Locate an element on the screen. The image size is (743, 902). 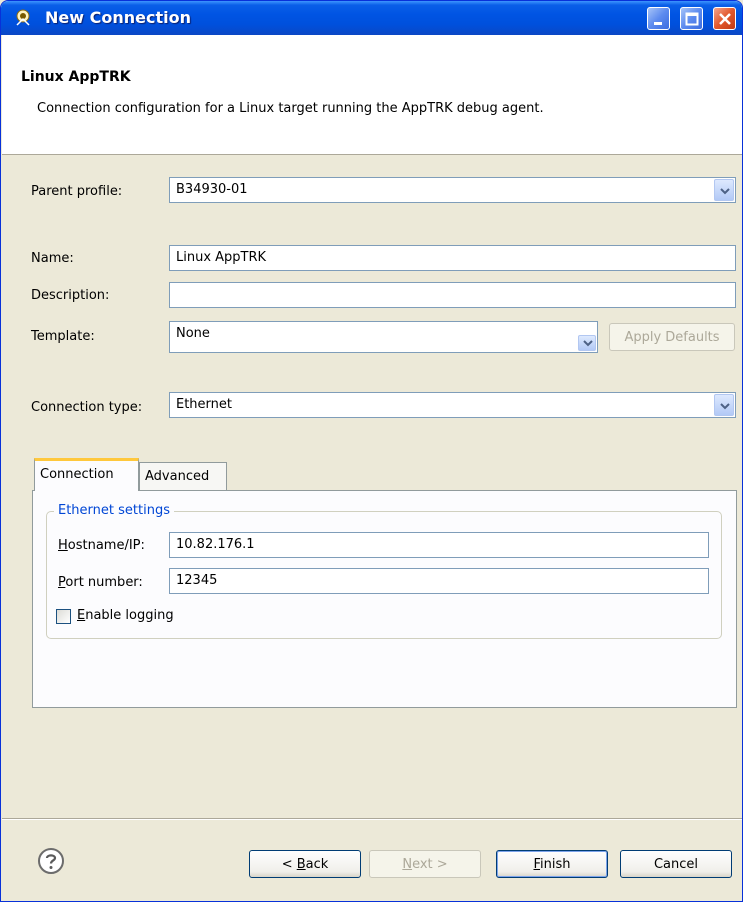
back-button: < Back is located at coordinates (305, 864).